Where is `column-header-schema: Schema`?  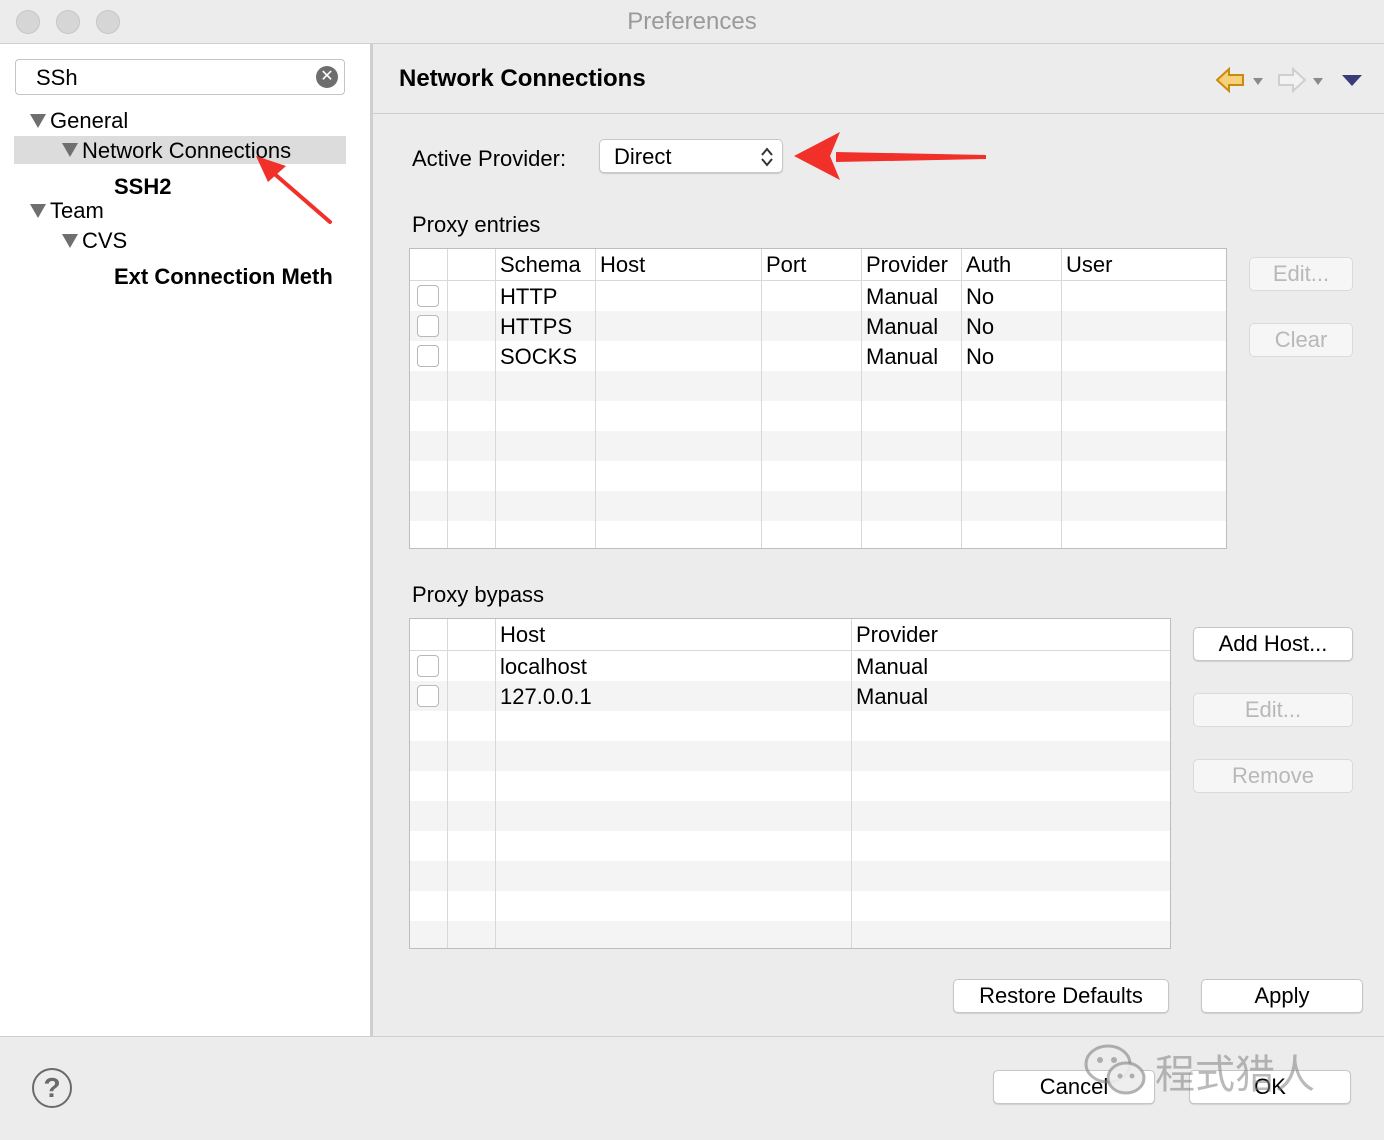 column-header-schema: Schema is located at coordinates (540, 265).